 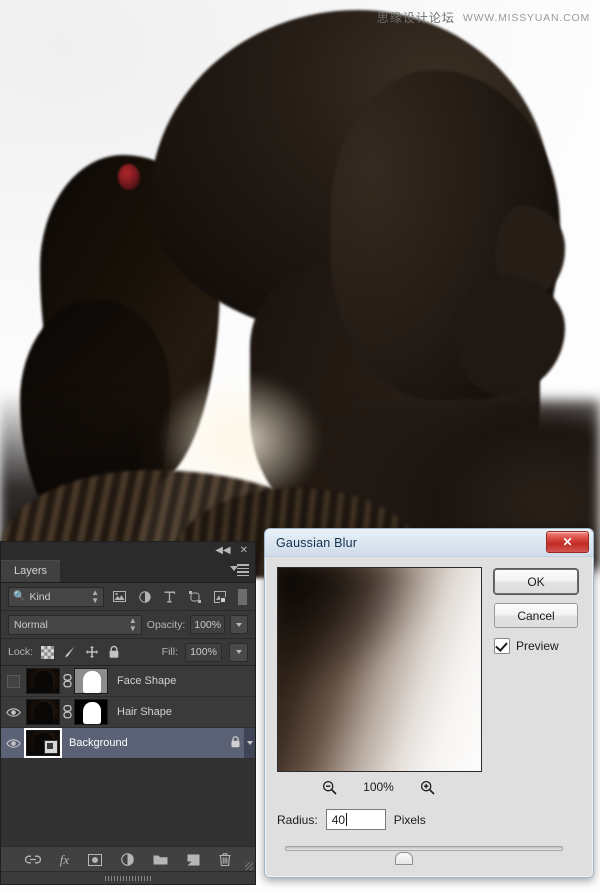 What do you see at coordinates (297, 819) in the screenshot?
I see `radius-label: Radius:` at bounding box center [297, 819].